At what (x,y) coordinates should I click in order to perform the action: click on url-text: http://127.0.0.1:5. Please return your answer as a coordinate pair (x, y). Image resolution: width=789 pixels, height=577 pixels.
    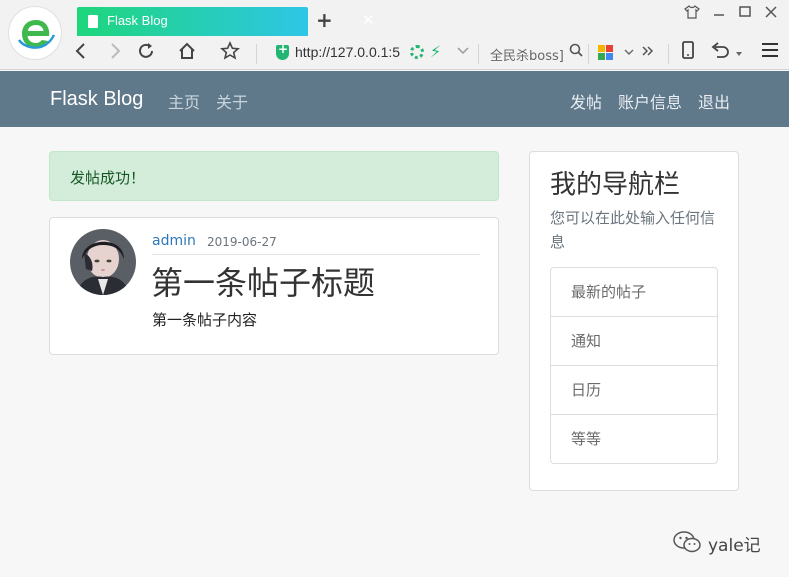
    Looking at the image, I should click on (347, 52).